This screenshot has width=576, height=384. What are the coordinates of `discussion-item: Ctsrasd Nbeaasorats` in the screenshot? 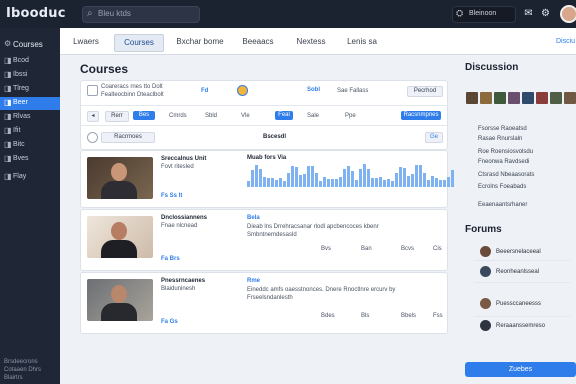 It's located at (506, 176).